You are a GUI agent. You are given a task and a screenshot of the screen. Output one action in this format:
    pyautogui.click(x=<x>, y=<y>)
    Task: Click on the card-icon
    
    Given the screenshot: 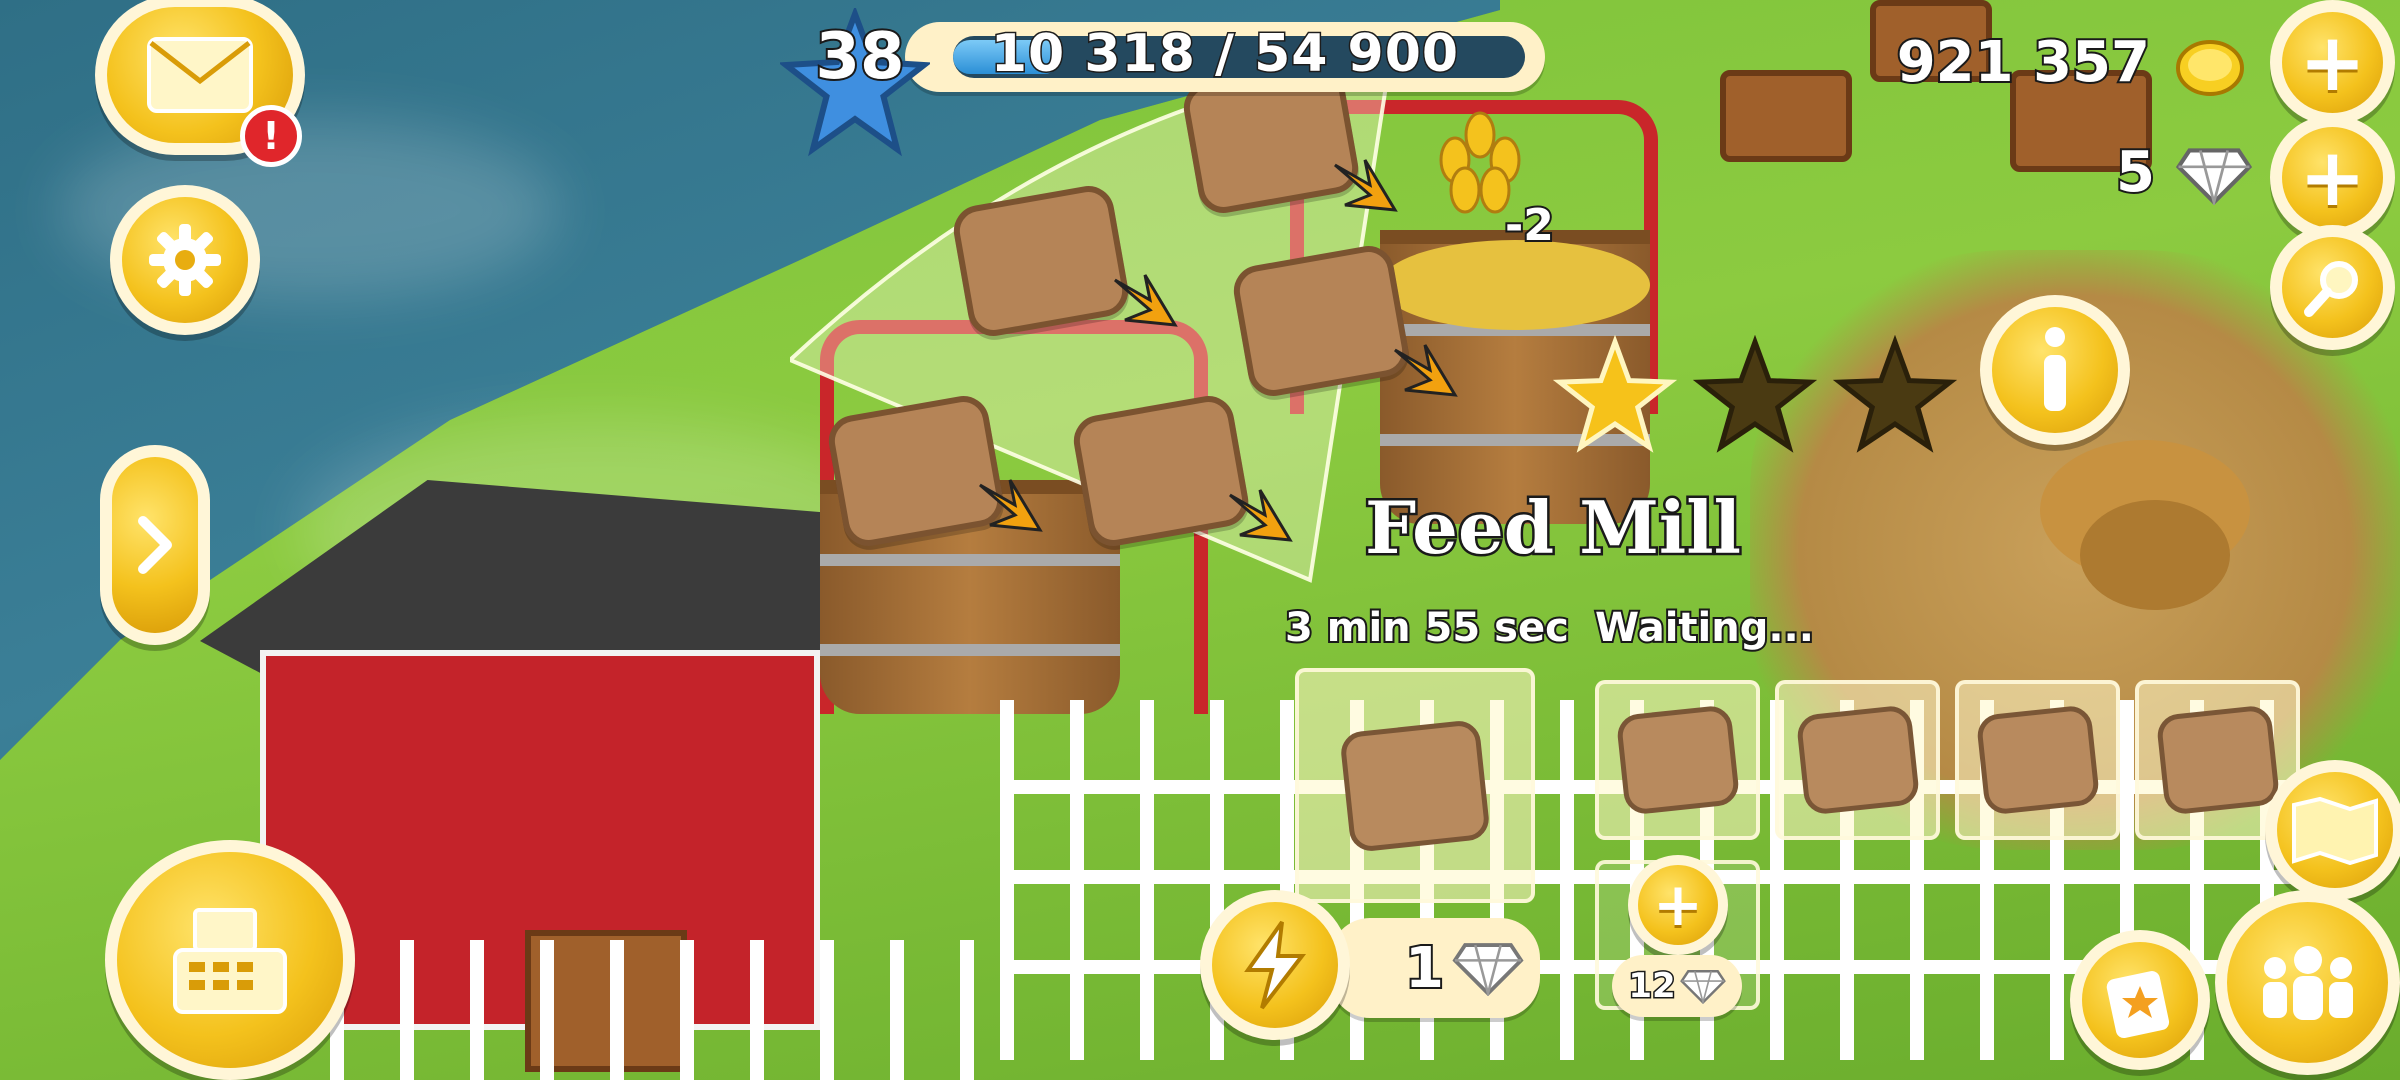 What is the action you would take?
    pyautogui.click(x=2138, y=1005)
    